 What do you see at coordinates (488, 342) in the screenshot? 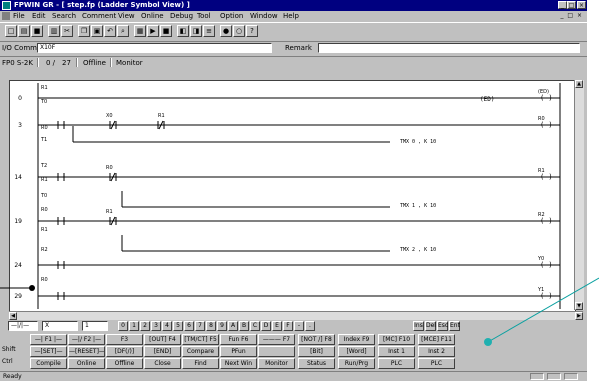
I see `right-callout-dot` at bounding box center [488, 342].